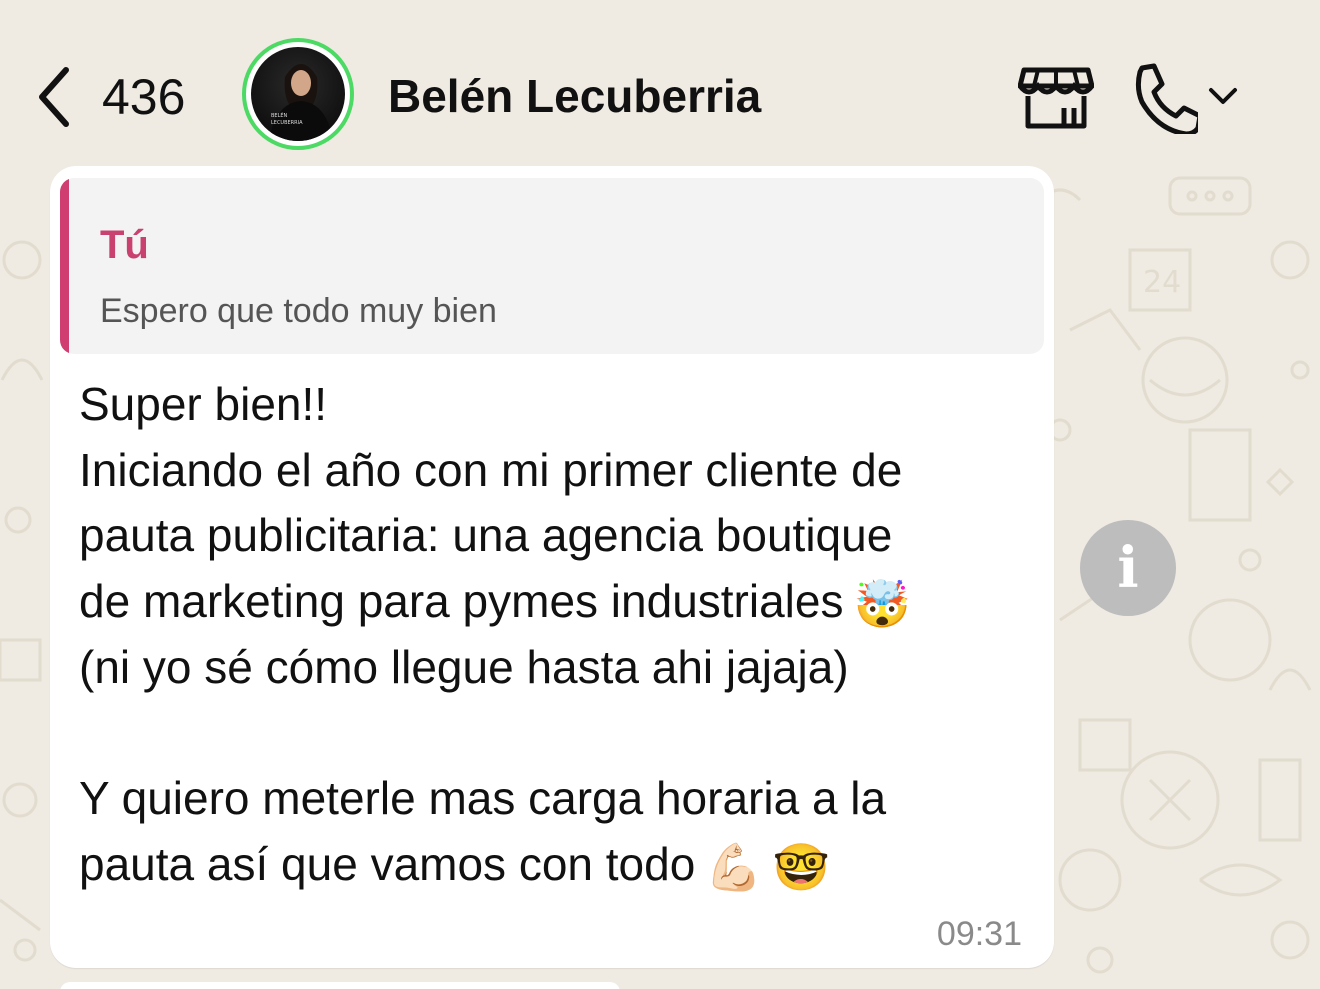 The height and width of the screenshot is (989, 1320). What do you see at coordinates (1162, 282) in the screenshot?
I see `svg-text: 24` at bounding box center [1162, 282].